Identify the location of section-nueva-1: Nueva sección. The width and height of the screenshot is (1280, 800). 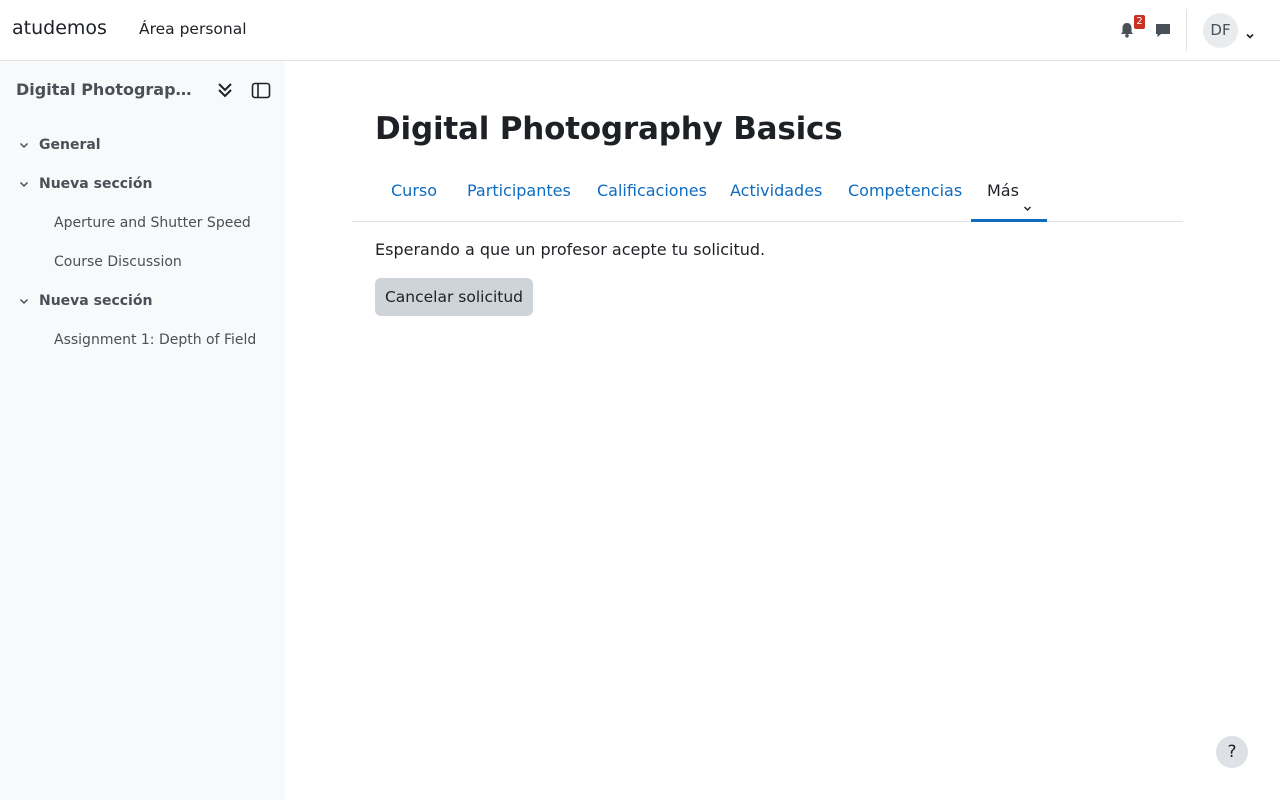
(85, 184).